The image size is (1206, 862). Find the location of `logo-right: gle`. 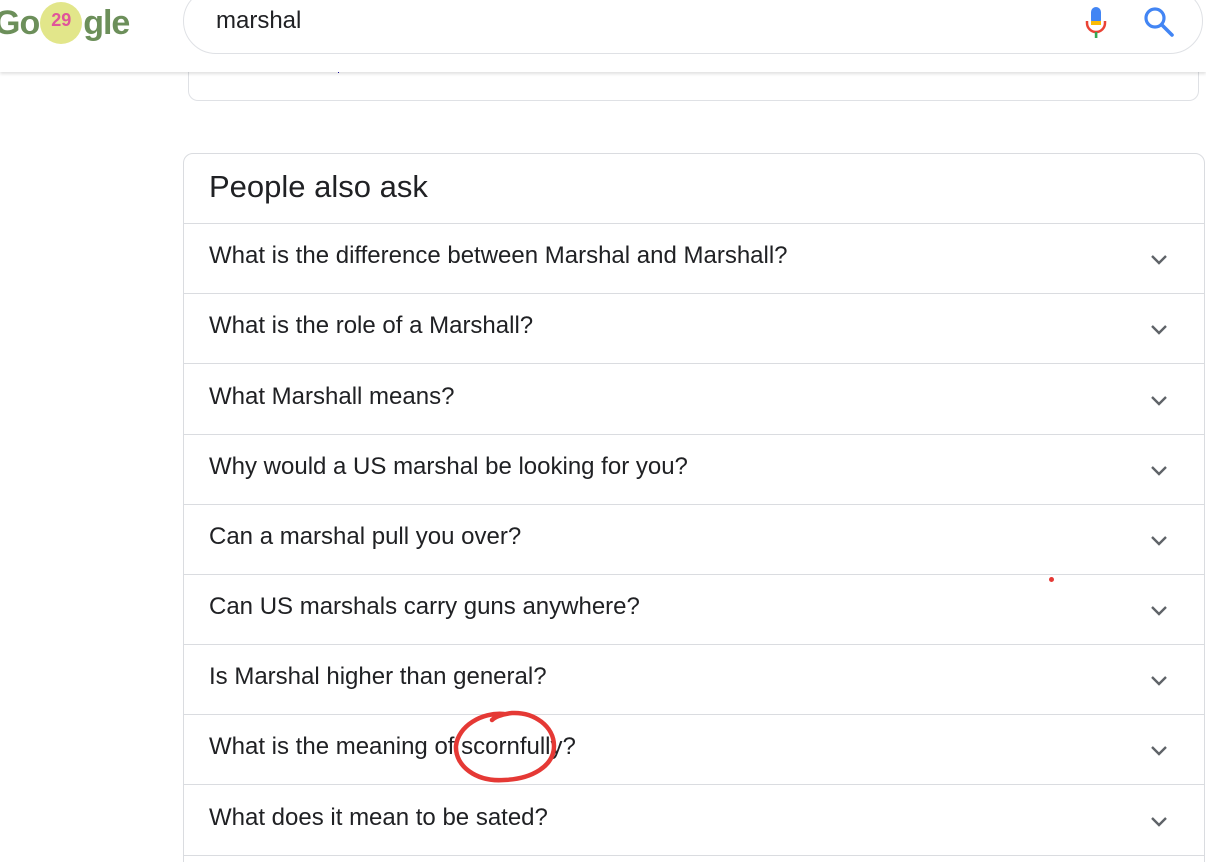

logo-right: gle is located at coordinates (106, 22).